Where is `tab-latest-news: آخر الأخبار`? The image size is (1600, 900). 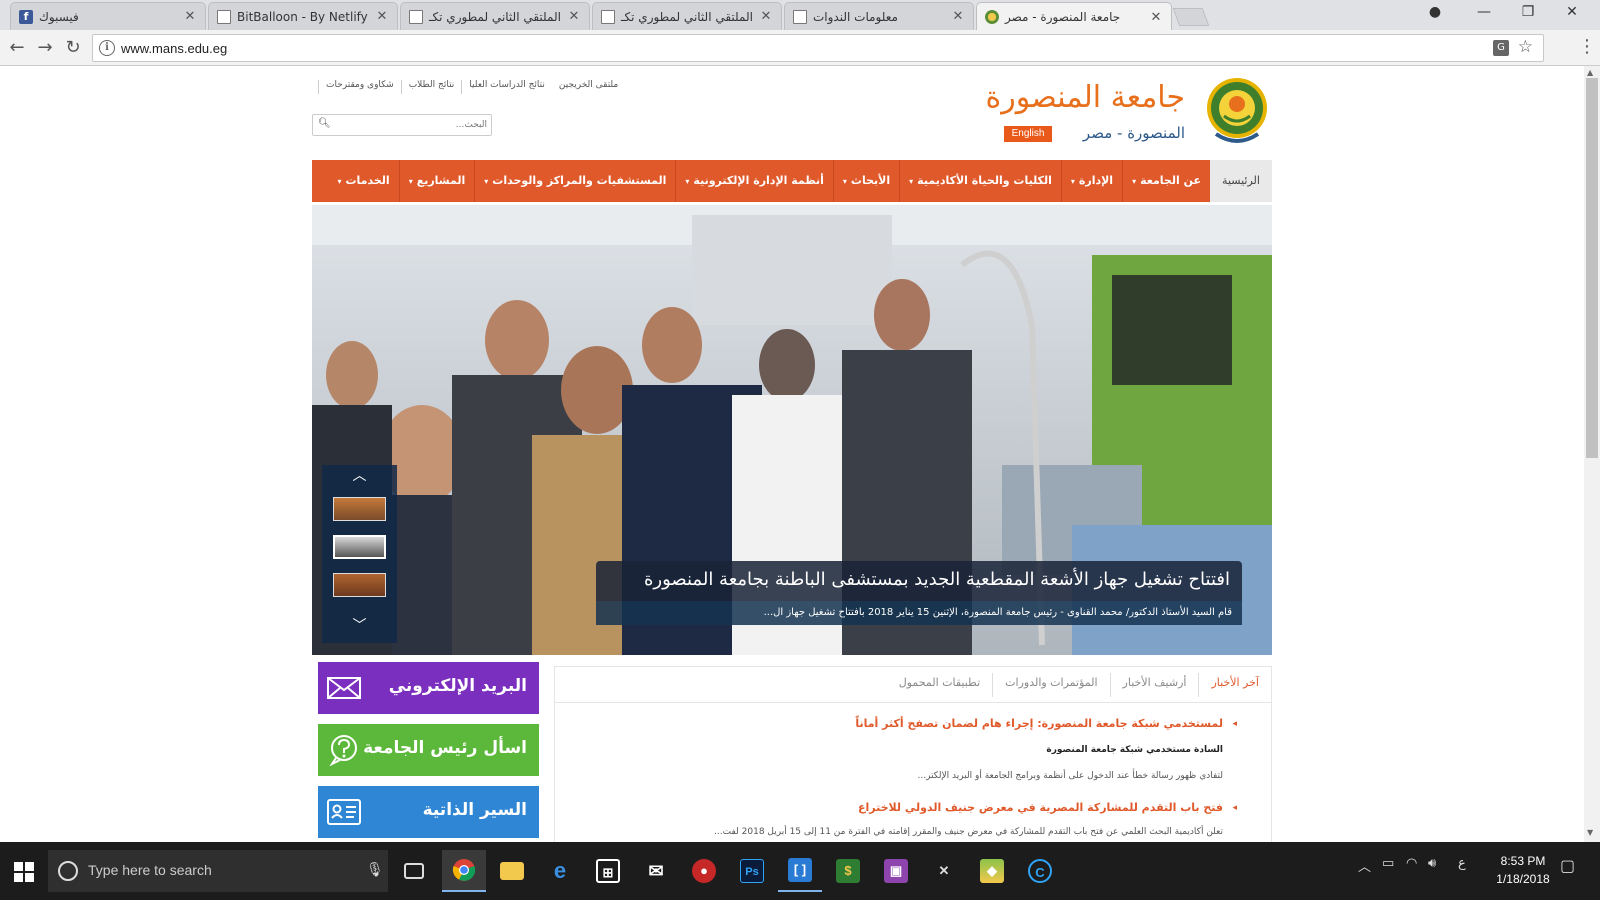
tab-latest-news: آخر الأخبار is located at coordinates (1234, 685).